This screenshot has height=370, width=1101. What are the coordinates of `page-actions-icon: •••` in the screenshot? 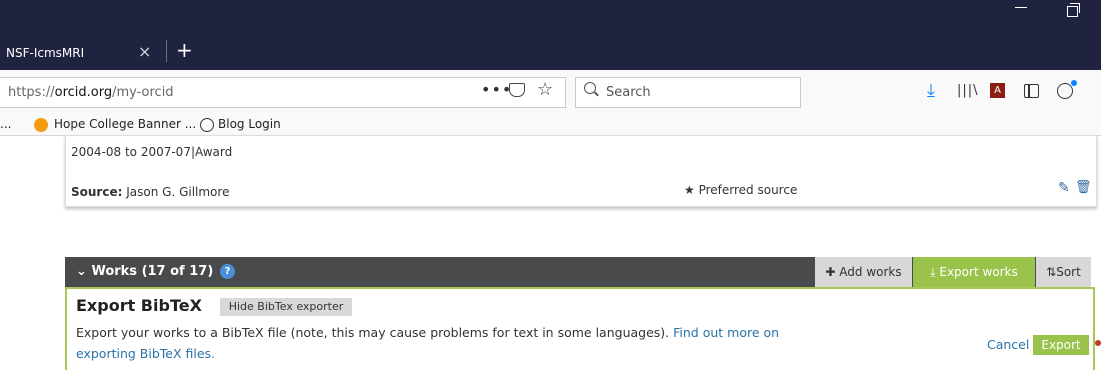 It's located at (496, 89).